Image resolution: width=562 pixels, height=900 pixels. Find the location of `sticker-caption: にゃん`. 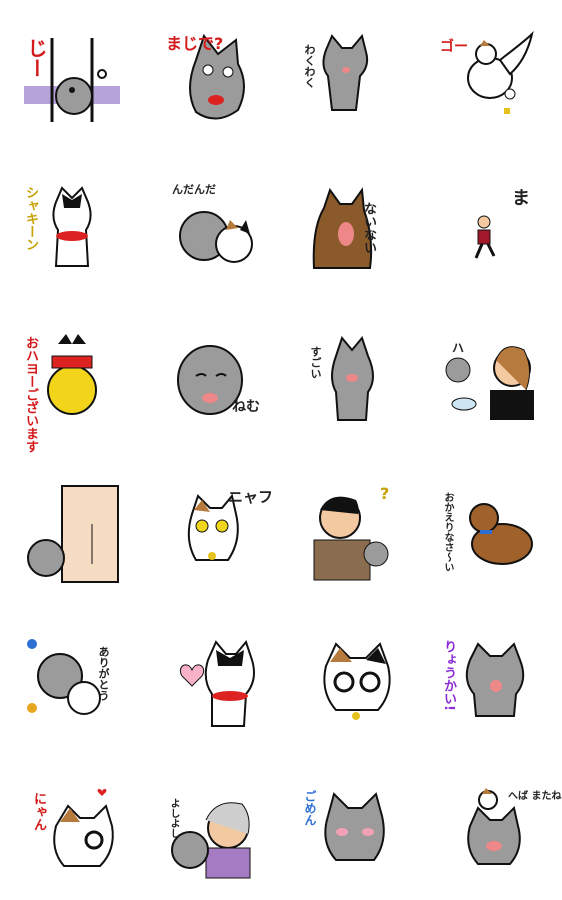

sticker-caption: にゃん is located at coordinates (38, 811).